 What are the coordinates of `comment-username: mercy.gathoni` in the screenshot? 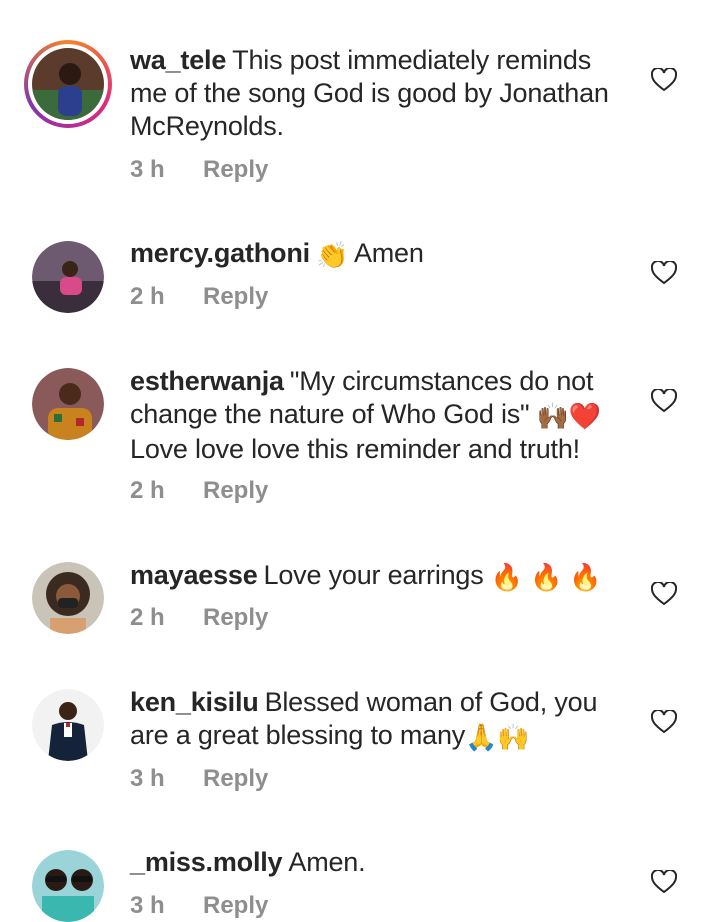 It's located at (220, 253).